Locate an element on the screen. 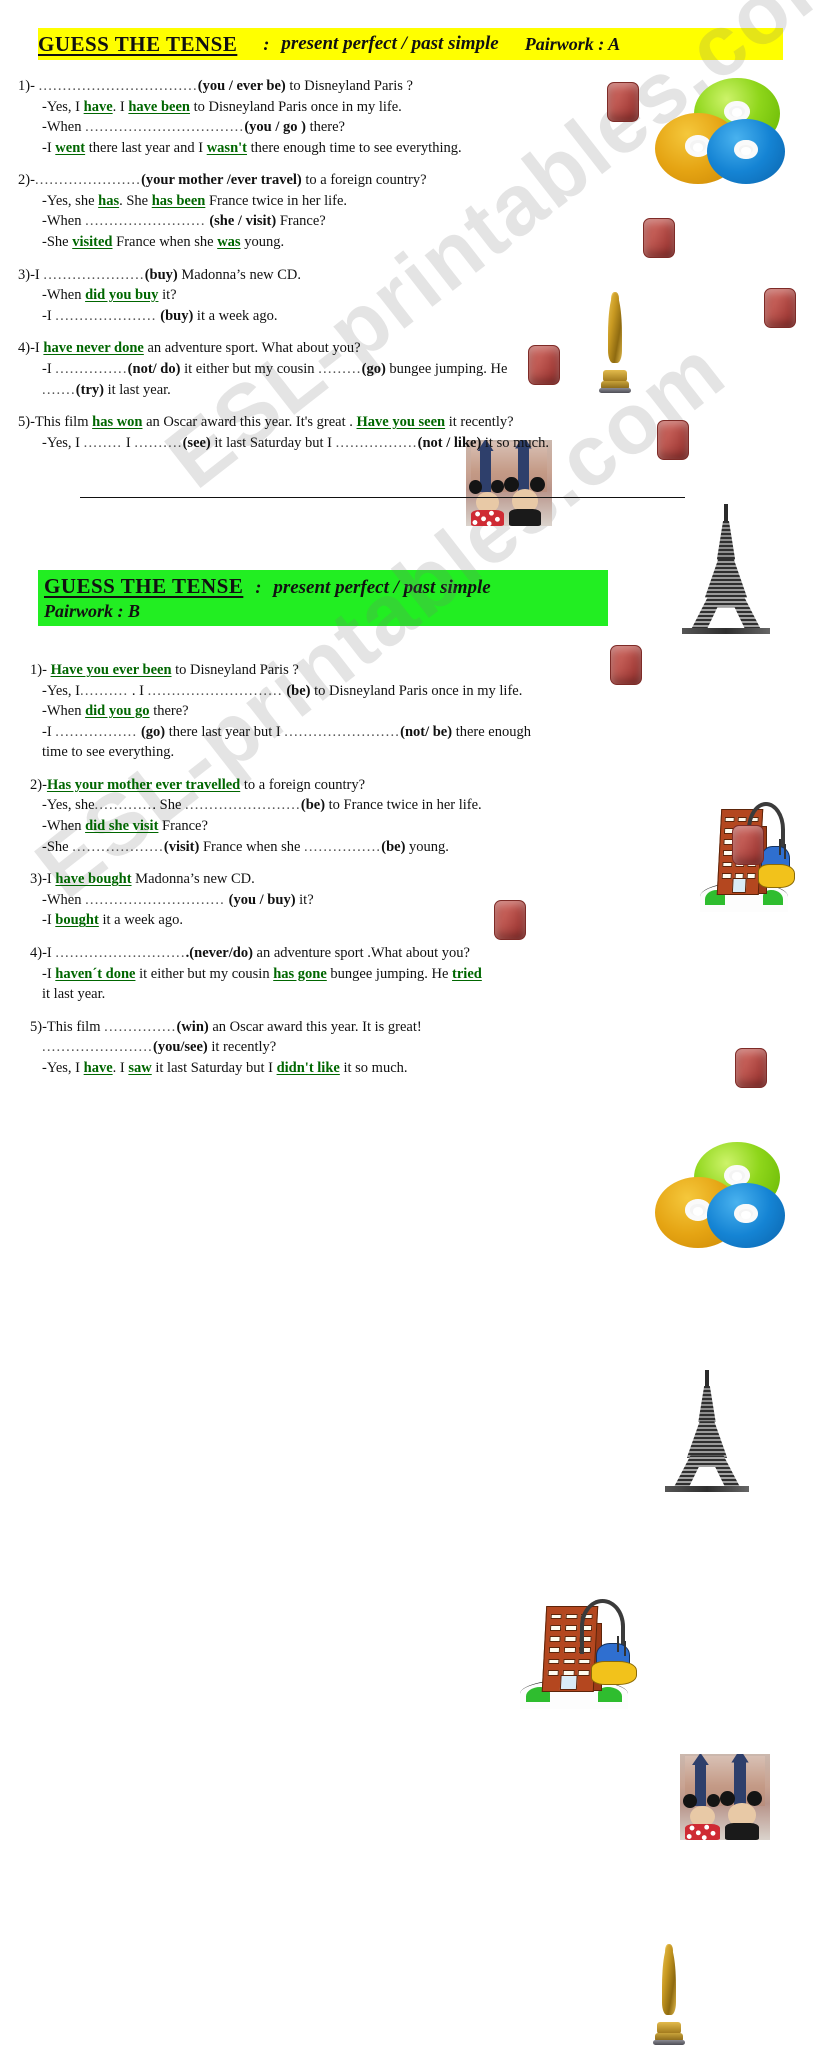 The height and width of the screenshot is (2045, 821). exercise-number: 3) is located at coordinates (36, 879).